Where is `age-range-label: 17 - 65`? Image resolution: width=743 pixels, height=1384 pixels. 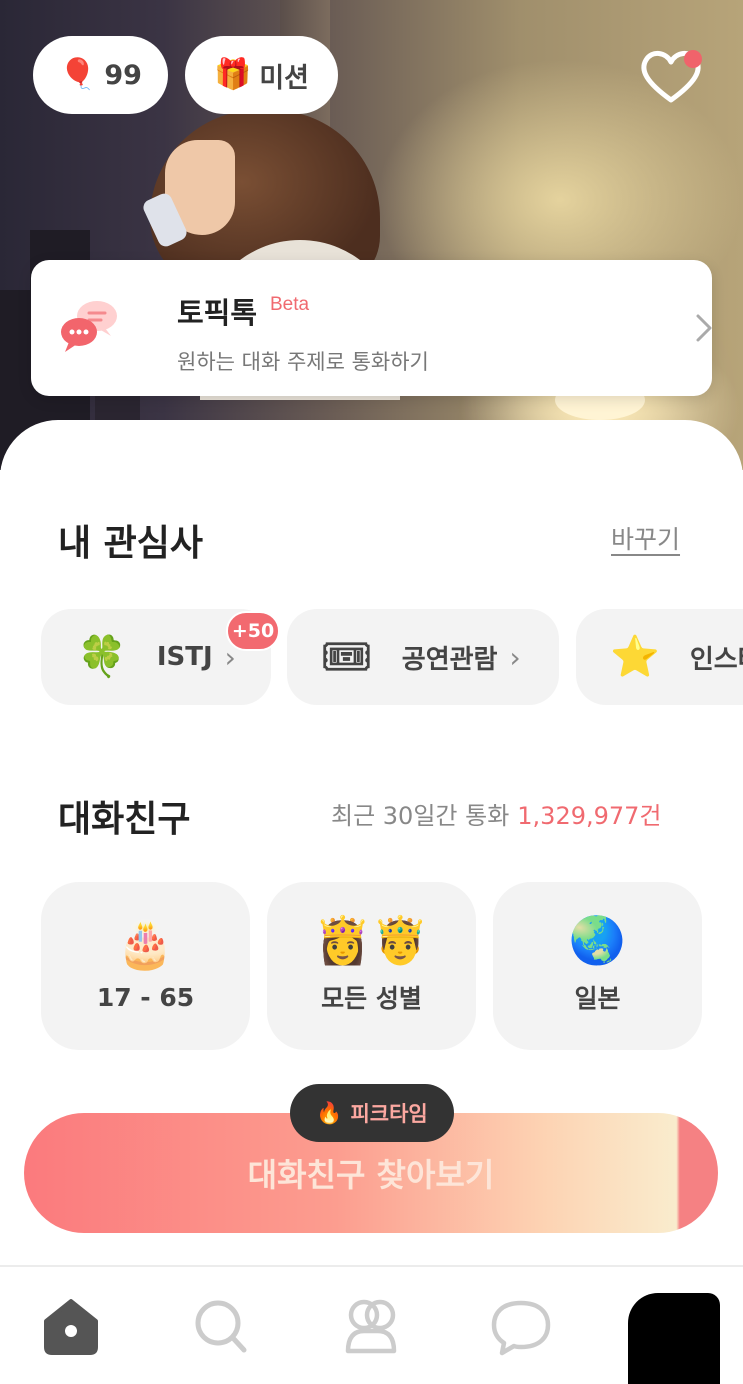
age-range-label: 17 - 65 is located at coordinates (145, 997).